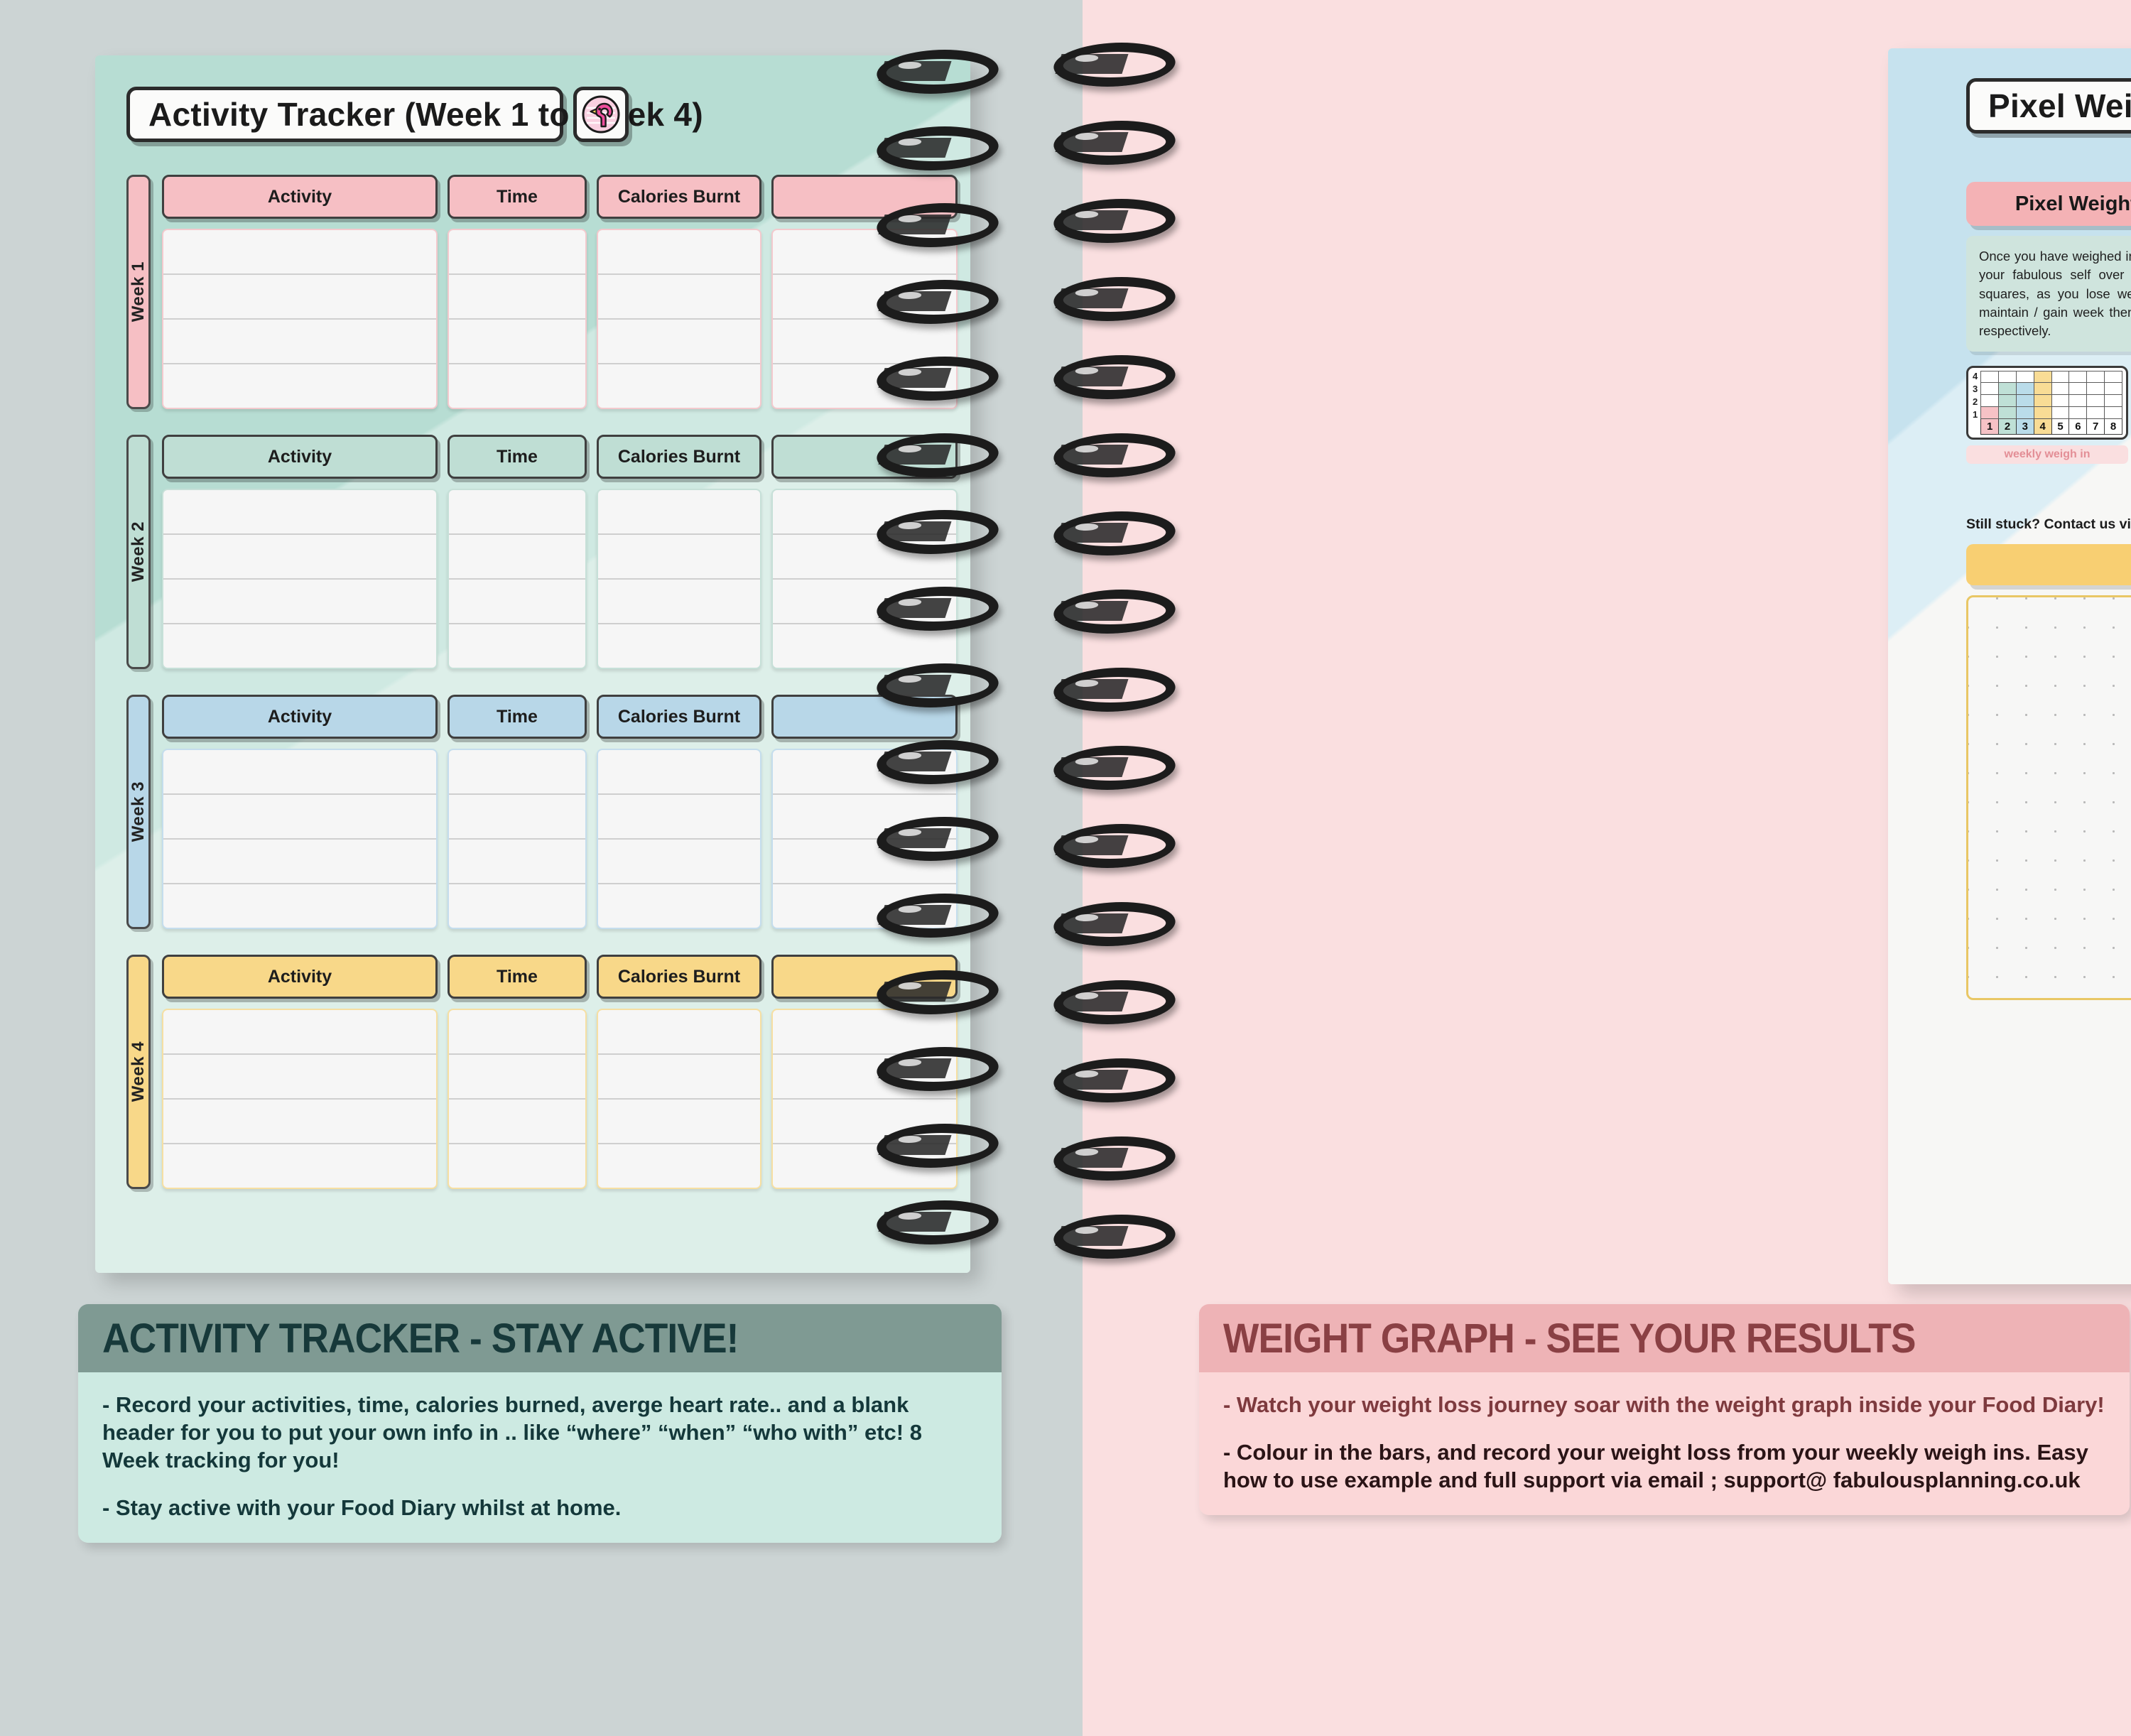 The height and width of the screenshot is (1736, 2131). I want to click on notes-heading: Notes, so click(2048, 565).